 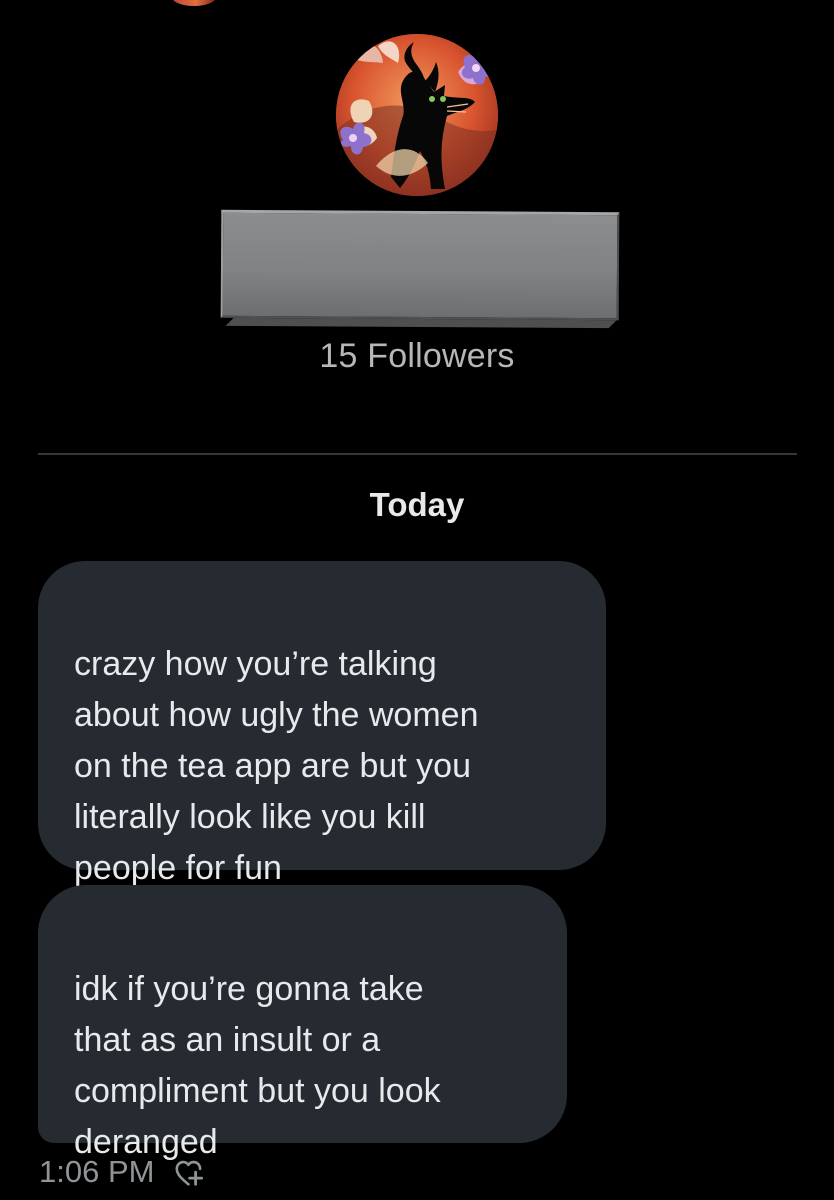 I want to click on black-cat-flower-painting-icon, so click(x=417, y=115).